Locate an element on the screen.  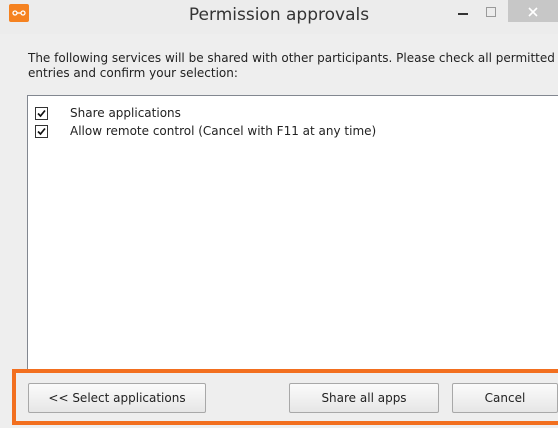
select-applications-button: << Select applications is located at coordinates (117, 398).